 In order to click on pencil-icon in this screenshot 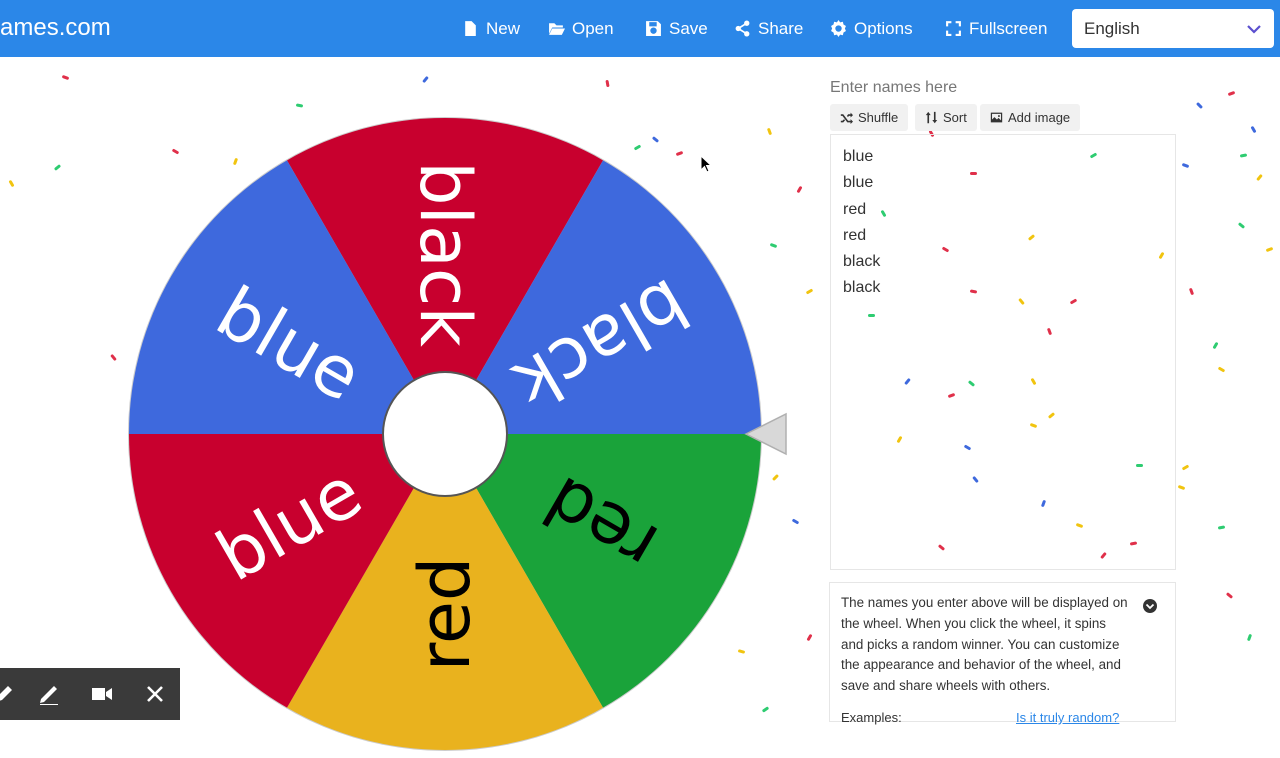, I will do `click(8, 694)`.